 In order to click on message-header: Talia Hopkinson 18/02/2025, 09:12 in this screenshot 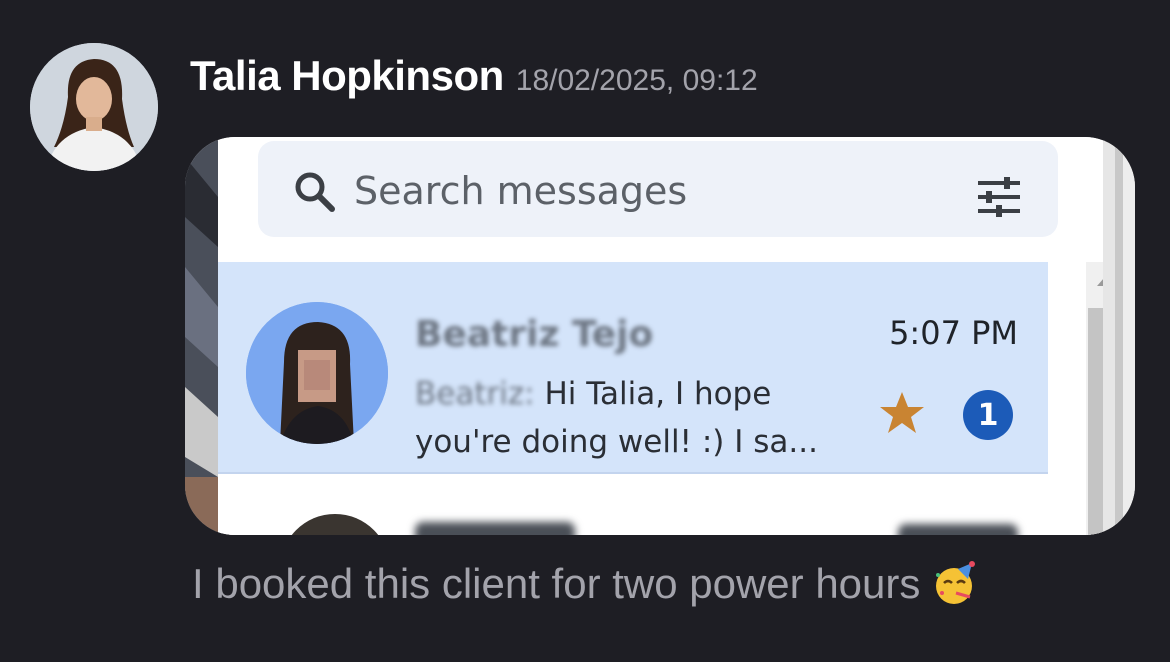, I will do `click(474, 77)`.